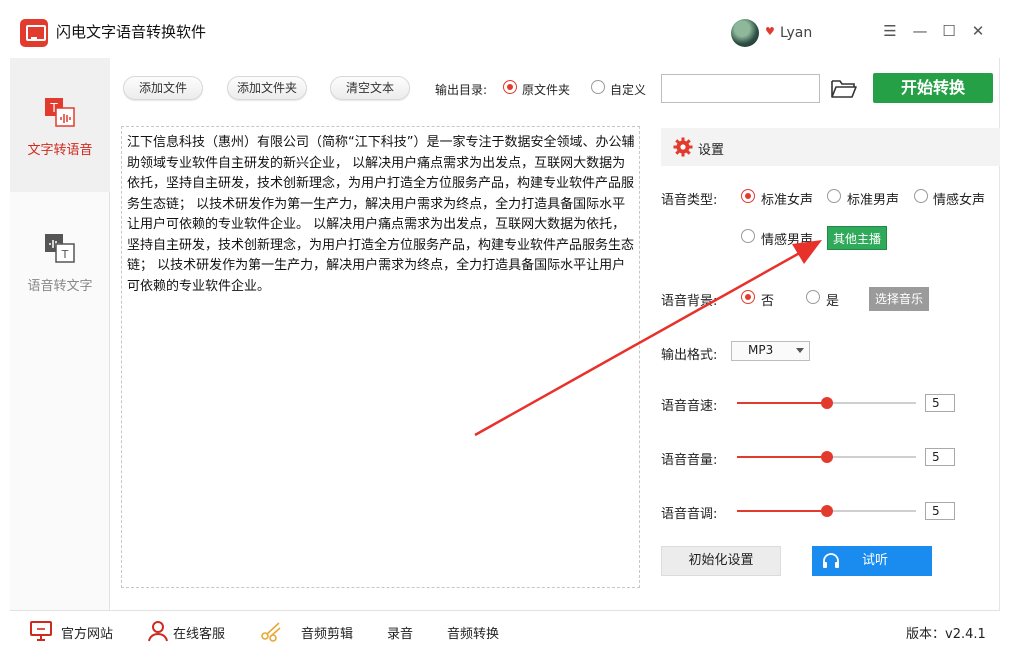 The image size is (1010, 660). Describe the element at coordinates (978, 31) in the screenshot. I see `close-button: ✕` at that location.